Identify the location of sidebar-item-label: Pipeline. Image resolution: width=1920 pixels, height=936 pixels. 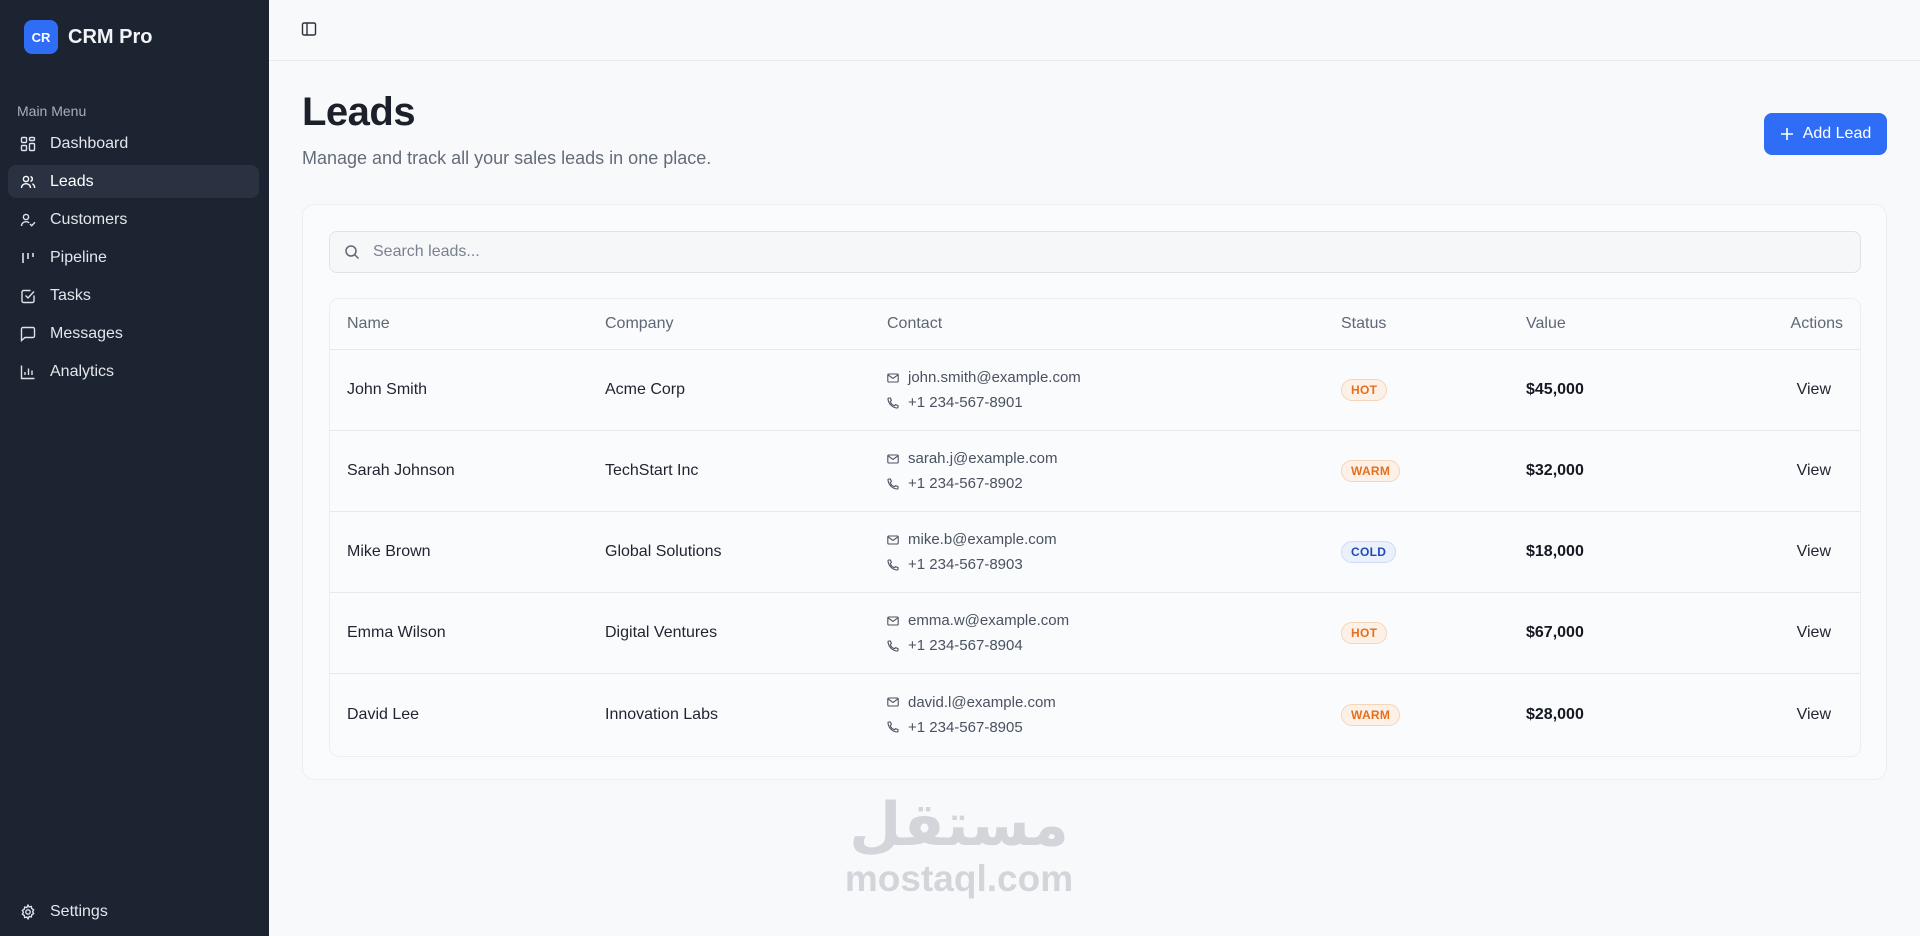
(78, 257).